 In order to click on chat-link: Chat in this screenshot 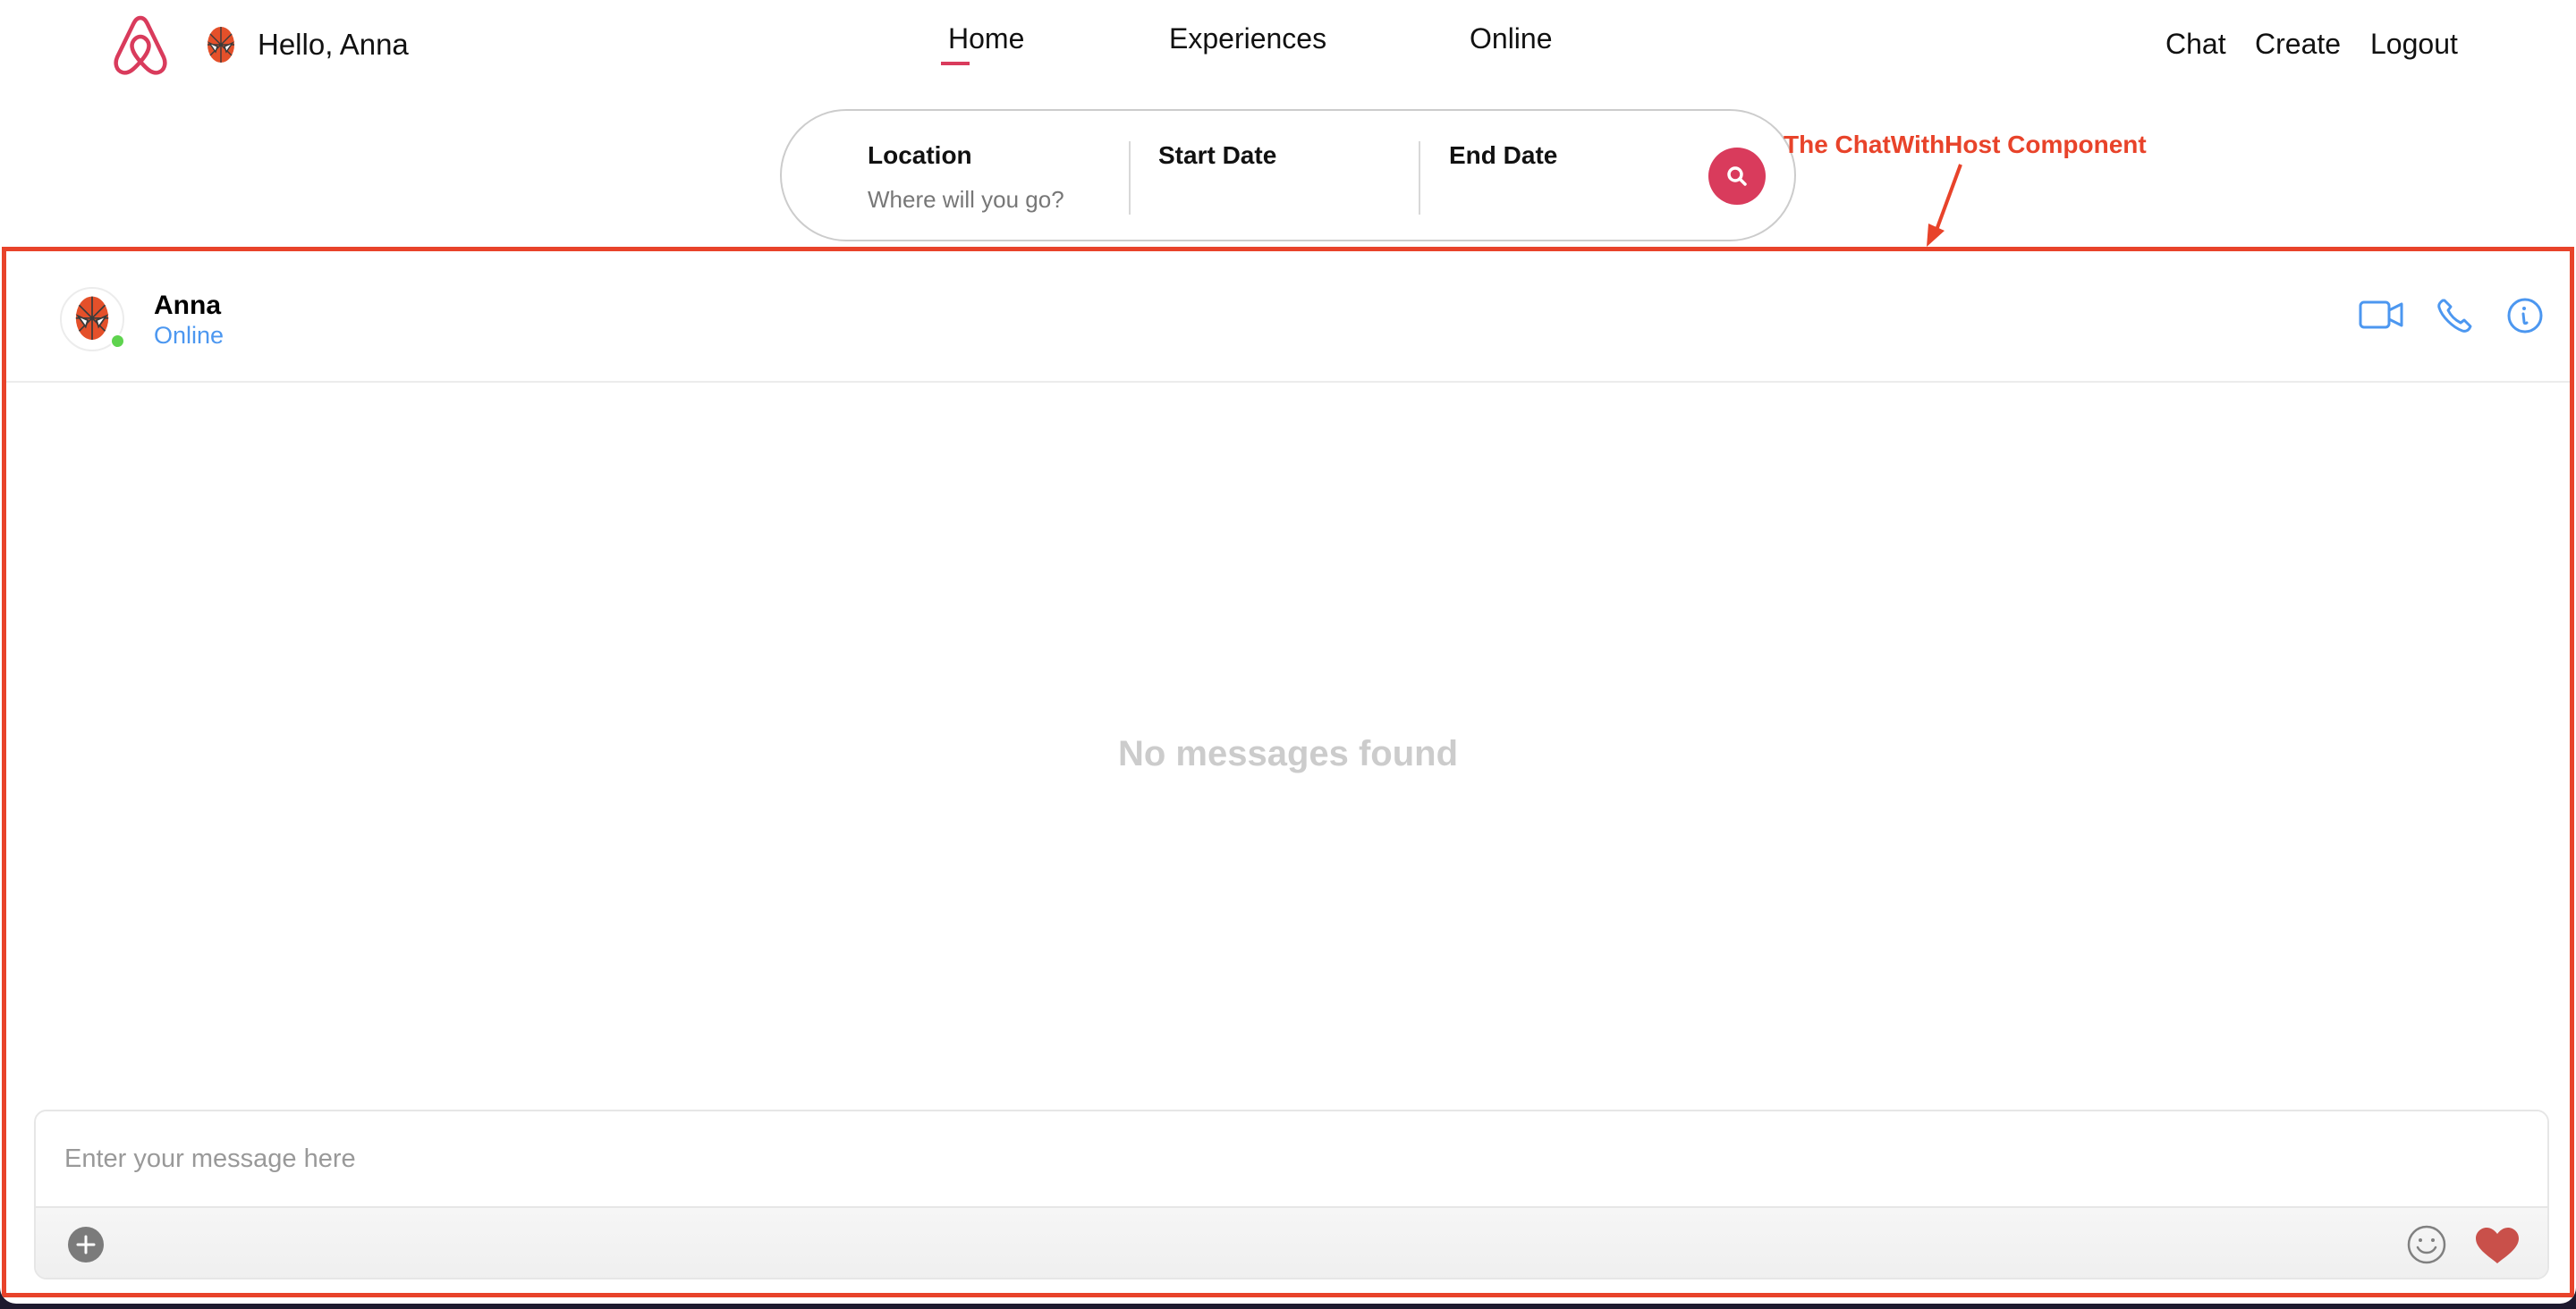, I will do `click(2195, 44)`.